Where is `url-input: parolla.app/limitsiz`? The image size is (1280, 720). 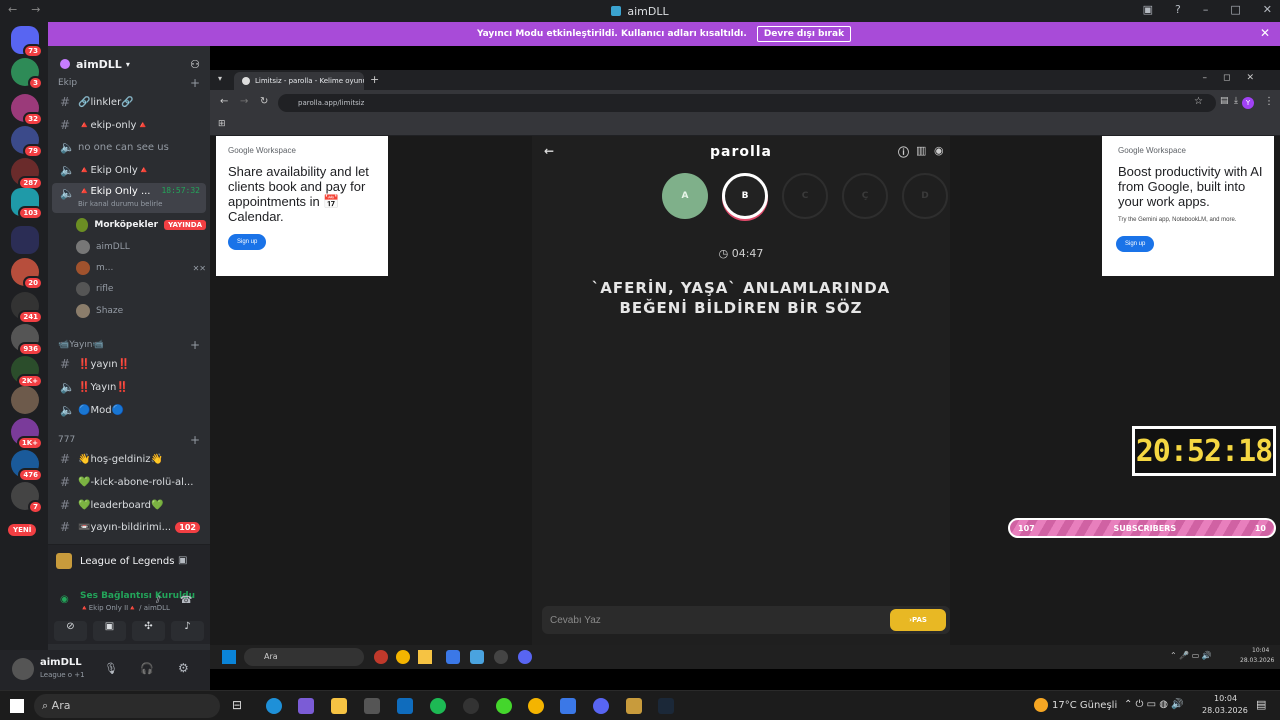 url-input: parolla.app/limitsiz is located at coordinates (747, 103).